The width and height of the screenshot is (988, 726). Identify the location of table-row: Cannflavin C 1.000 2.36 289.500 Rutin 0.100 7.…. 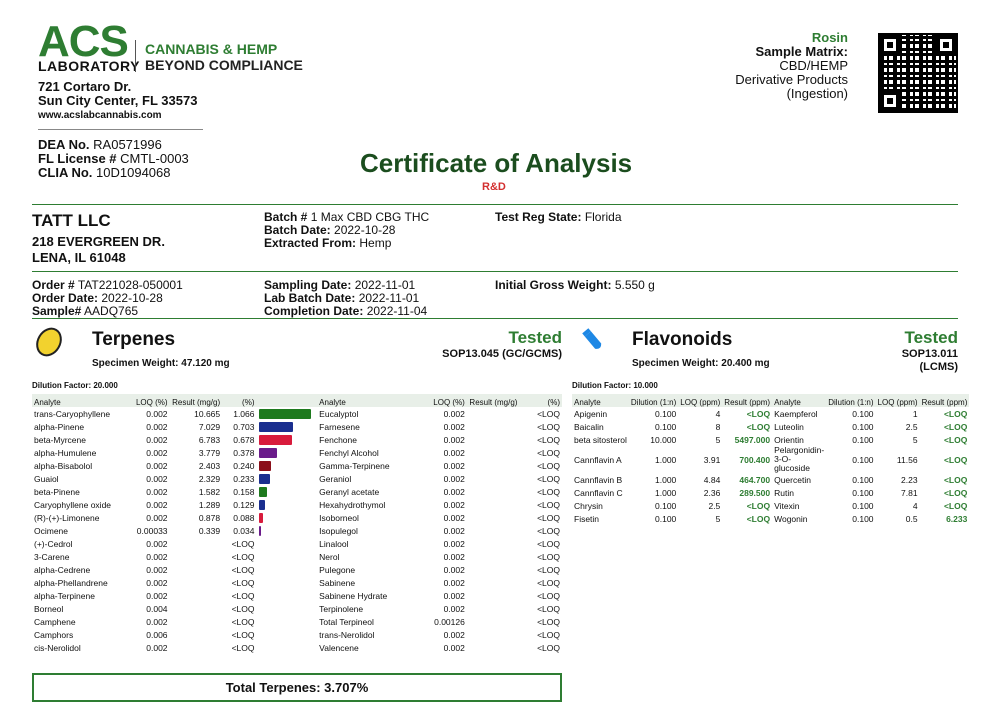
(770, 492).